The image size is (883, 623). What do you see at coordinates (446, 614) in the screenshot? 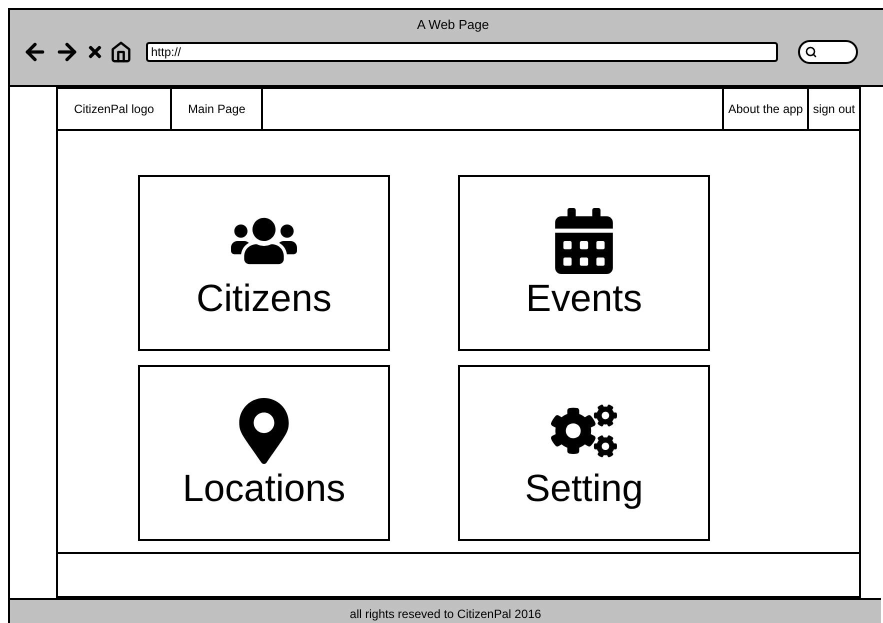
I see `footer-text: all rights reseved to CitizenPal 2016` at bounding box center [446, 614].